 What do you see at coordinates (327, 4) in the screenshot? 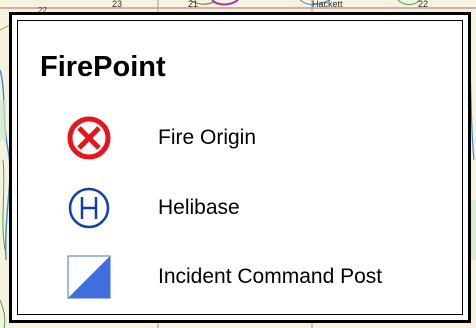
I see `map-place-label: Hackett` at bounding box center [327, 4].